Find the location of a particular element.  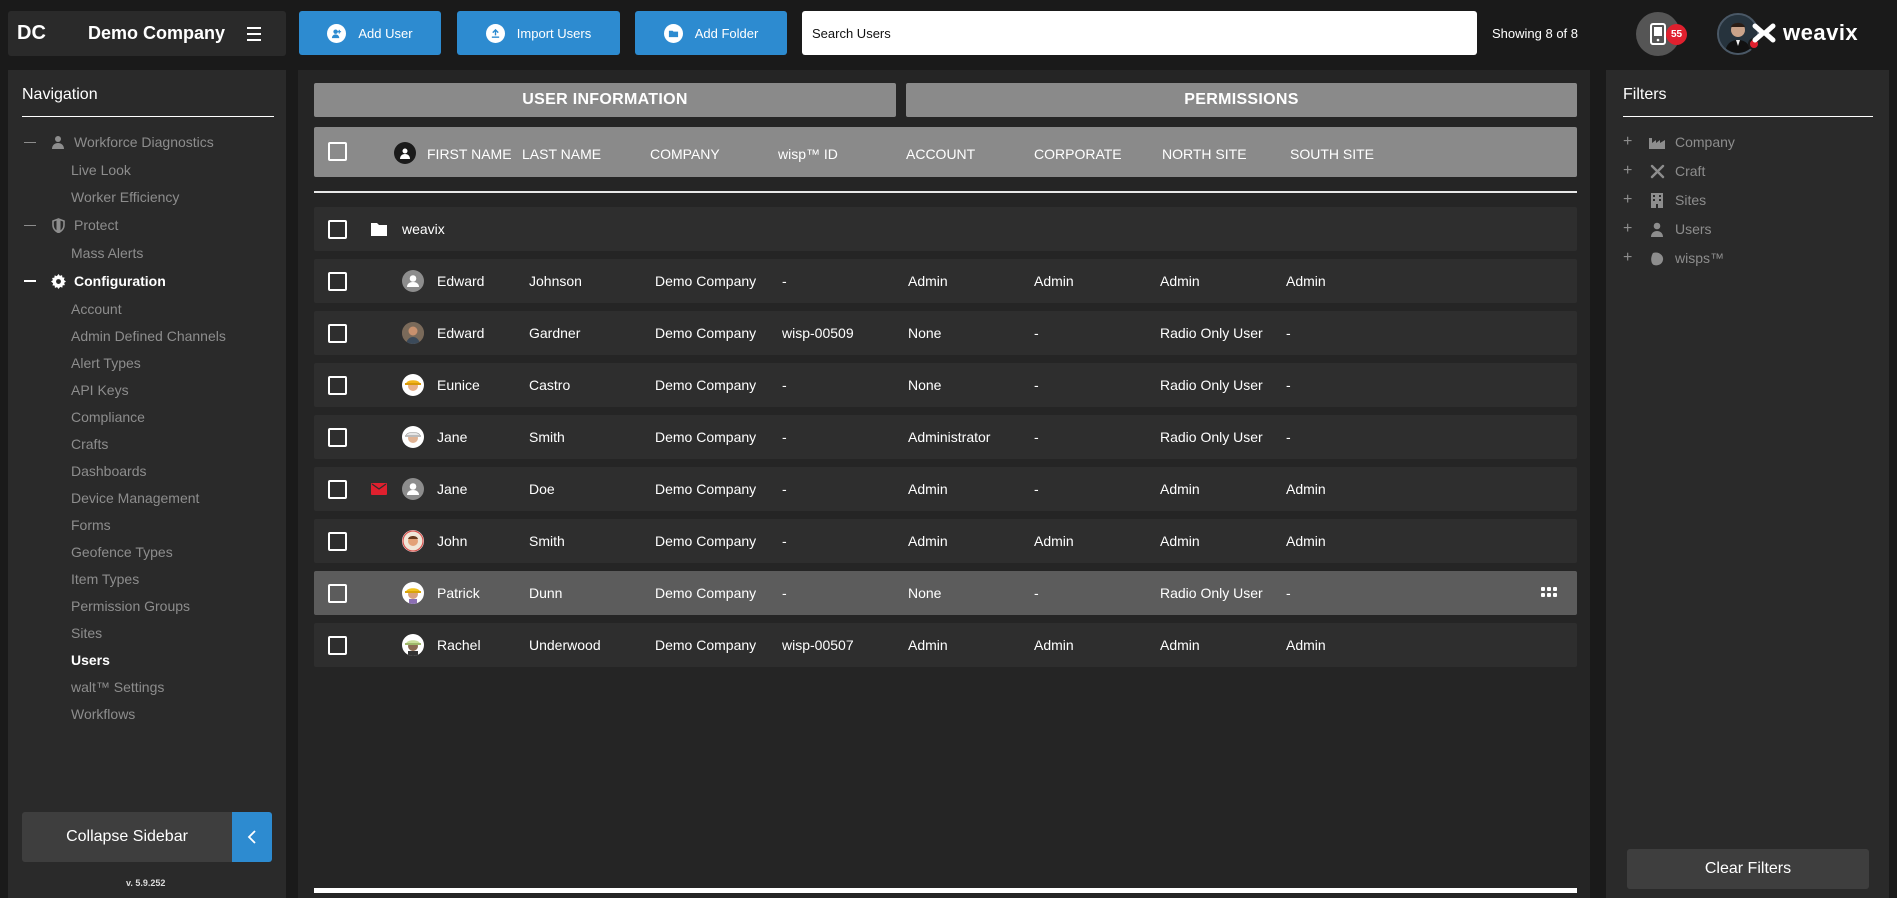

nav-item-workflows: Workflows is located at coordinates (103, 714).